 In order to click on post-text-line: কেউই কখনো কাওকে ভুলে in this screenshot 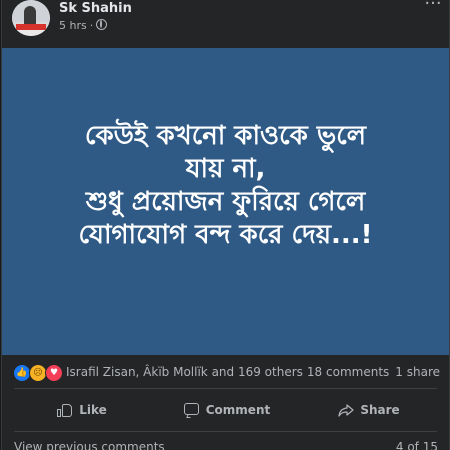, I will do `click(225, 136)`.